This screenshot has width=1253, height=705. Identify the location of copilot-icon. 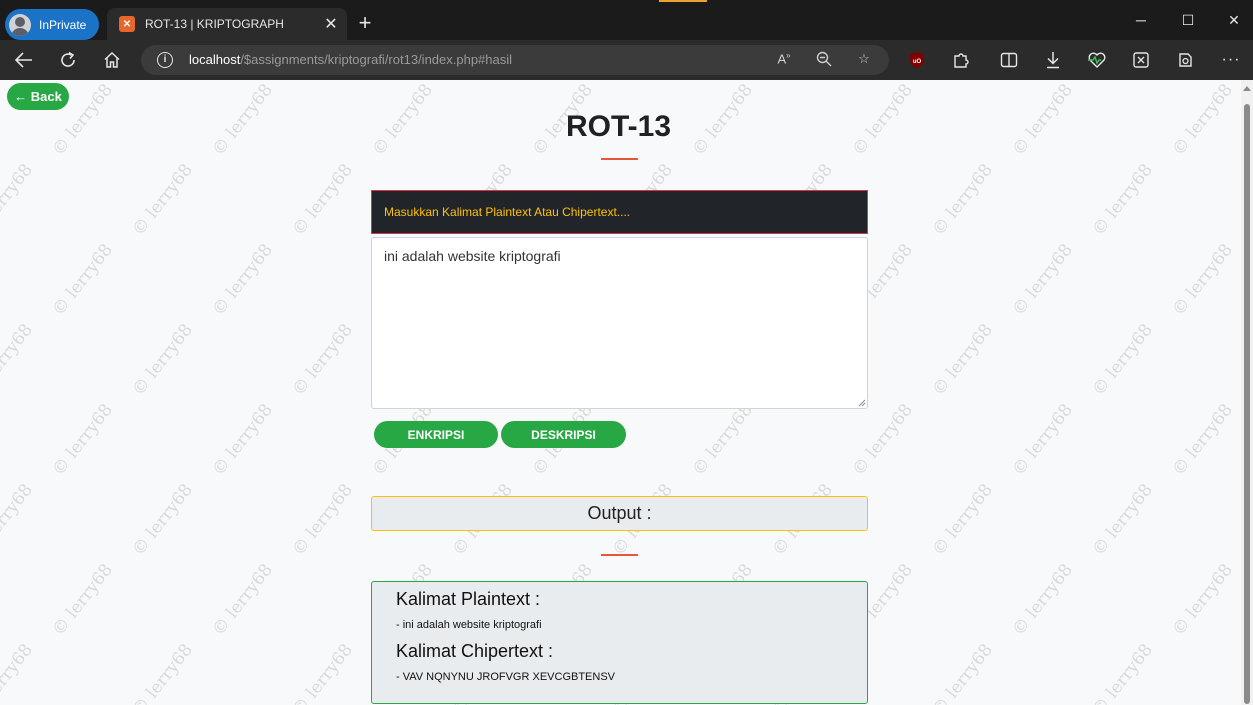
(1185, 60).